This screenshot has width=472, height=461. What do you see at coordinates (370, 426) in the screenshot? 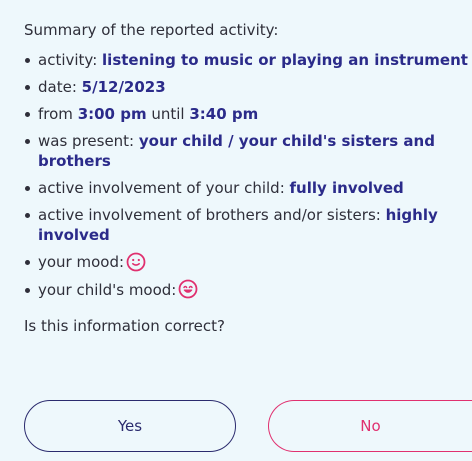
I see `no-button: No` at bounding box center [370, 426].